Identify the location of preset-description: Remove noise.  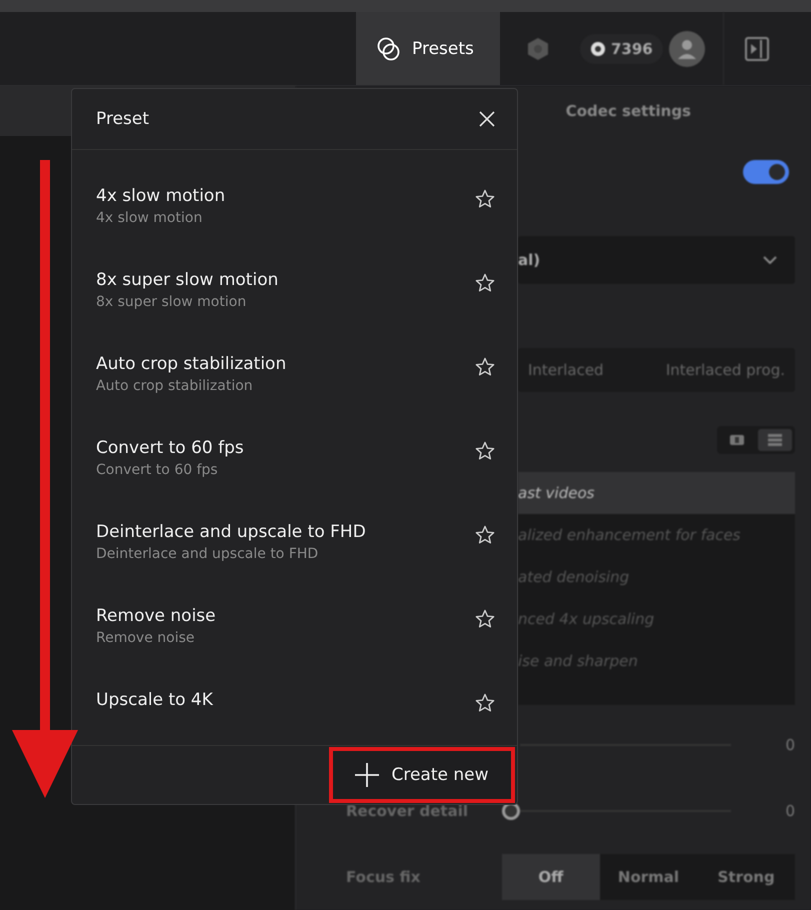
(146, 638).